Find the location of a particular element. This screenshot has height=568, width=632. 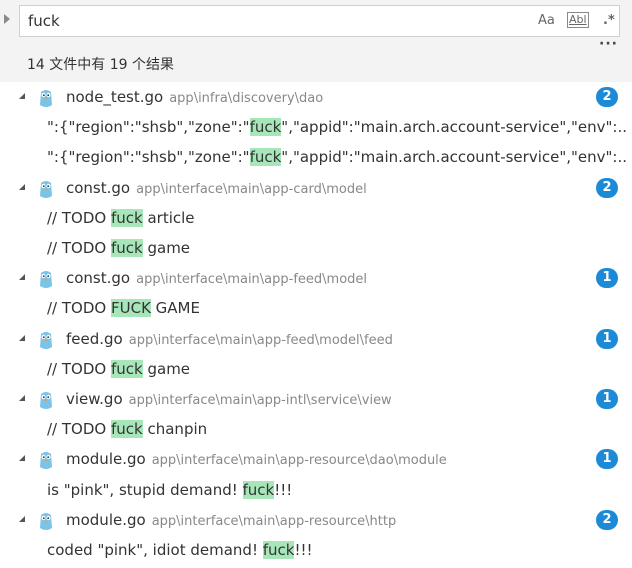

match-suffix: article is located at coordinates (168, 217).